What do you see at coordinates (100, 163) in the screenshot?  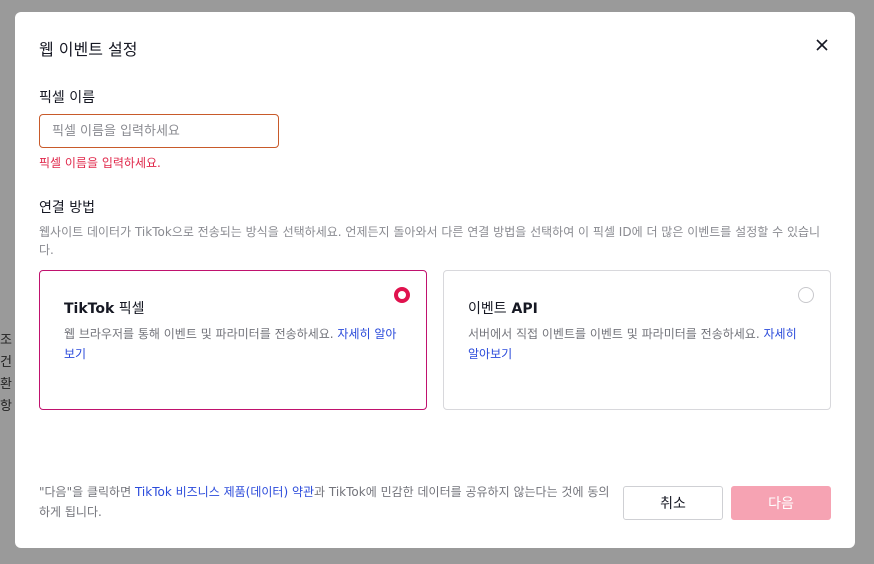 I see `pixel-name-error: 픽셀 이름을 입력하세요.` at bounding box center [100, 163].